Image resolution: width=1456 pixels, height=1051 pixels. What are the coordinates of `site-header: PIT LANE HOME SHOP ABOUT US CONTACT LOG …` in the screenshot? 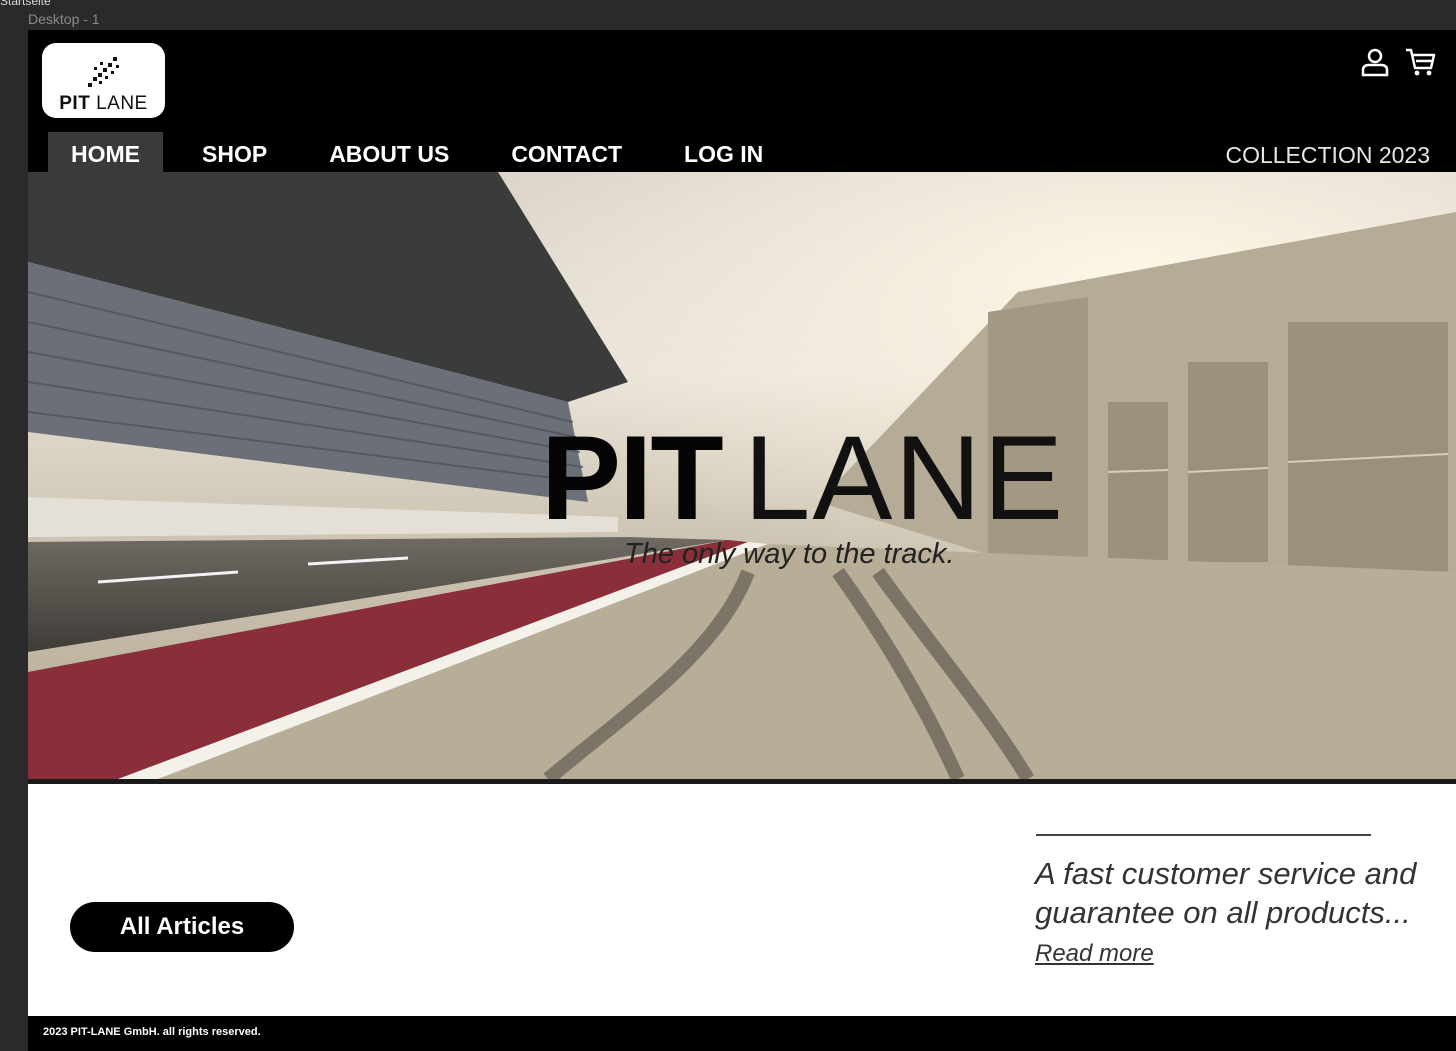 It's located at (742, 101).